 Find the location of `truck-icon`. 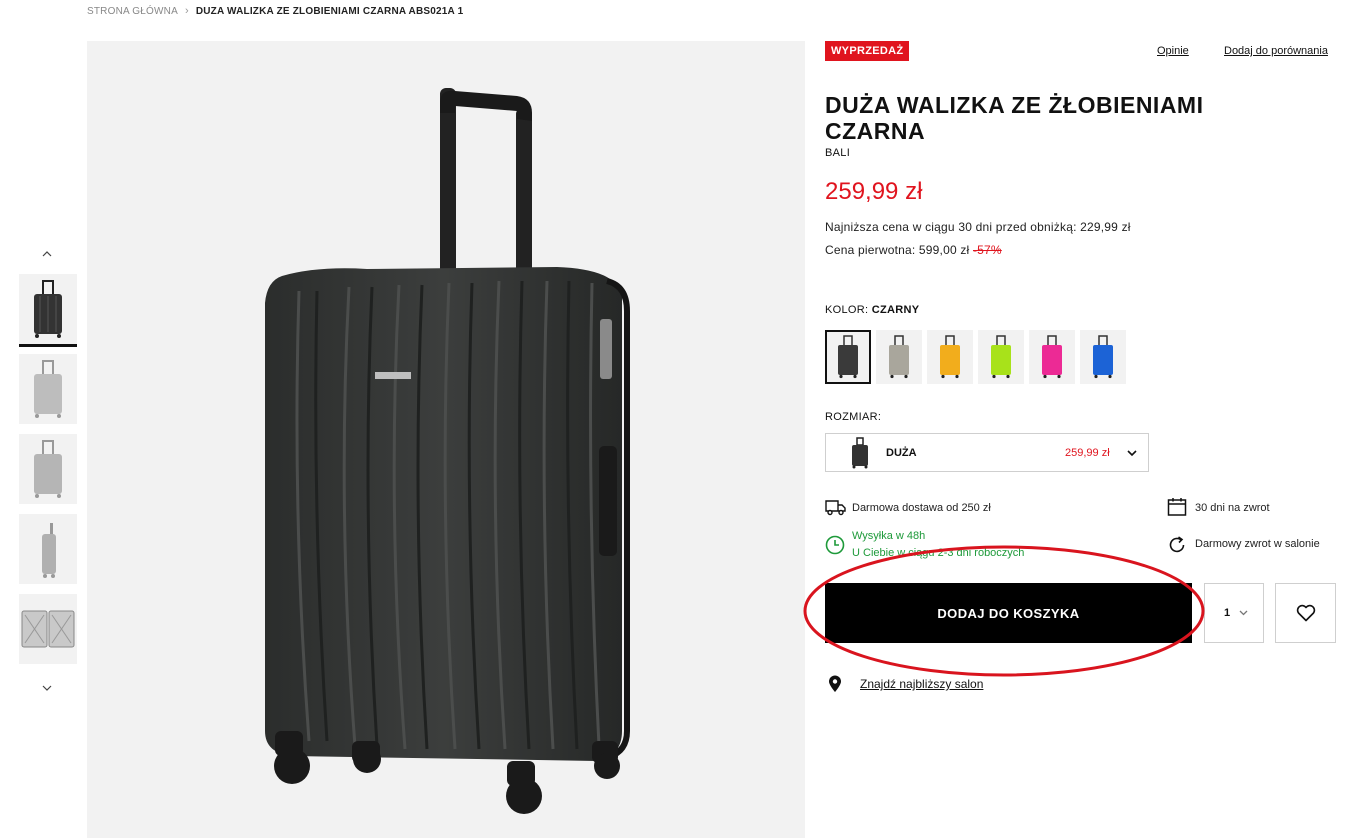

truck-icon is located at coordinates (835, 508).